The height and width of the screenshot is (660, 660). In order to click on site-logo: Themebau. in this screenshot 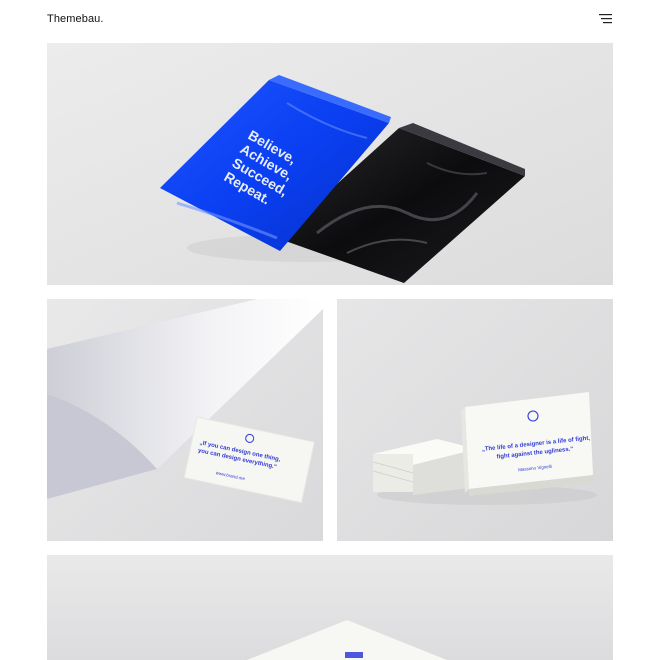, I will do `click(75, 19)`.